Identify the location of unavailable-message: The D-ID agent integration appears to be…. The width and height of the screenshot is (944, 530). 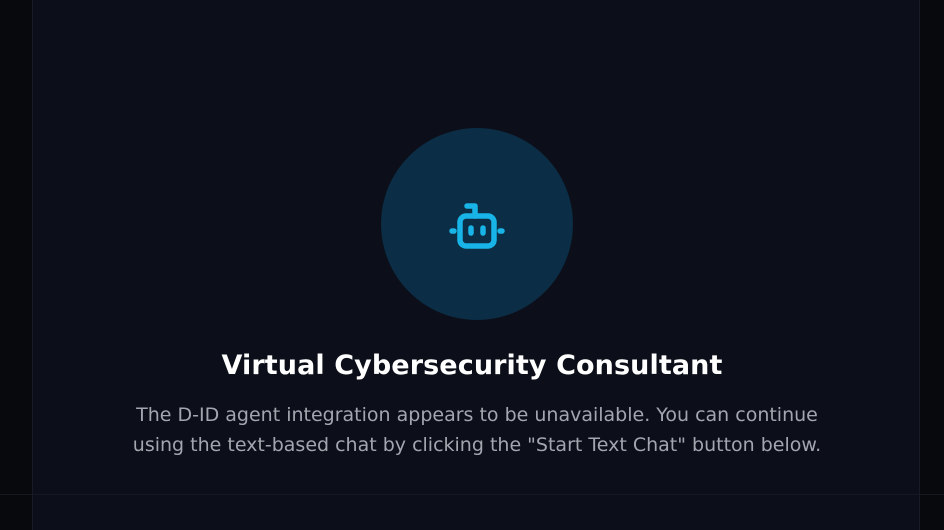
(477, 430).